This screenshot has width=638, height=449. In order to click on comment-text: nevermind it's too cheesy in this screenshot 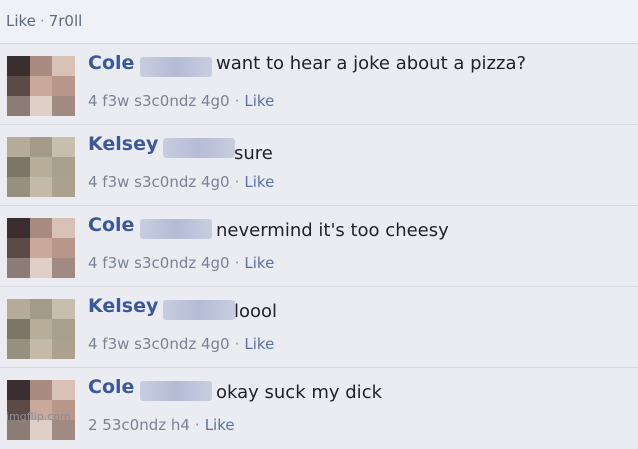, I will do `click(332, 230)`.